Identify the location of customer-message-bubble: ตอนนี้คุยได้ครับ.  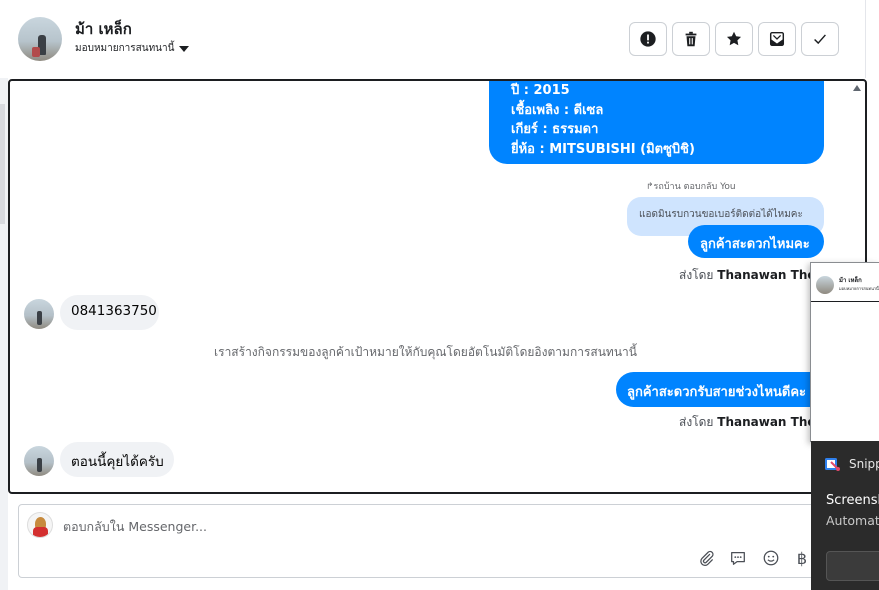
(117, 459).